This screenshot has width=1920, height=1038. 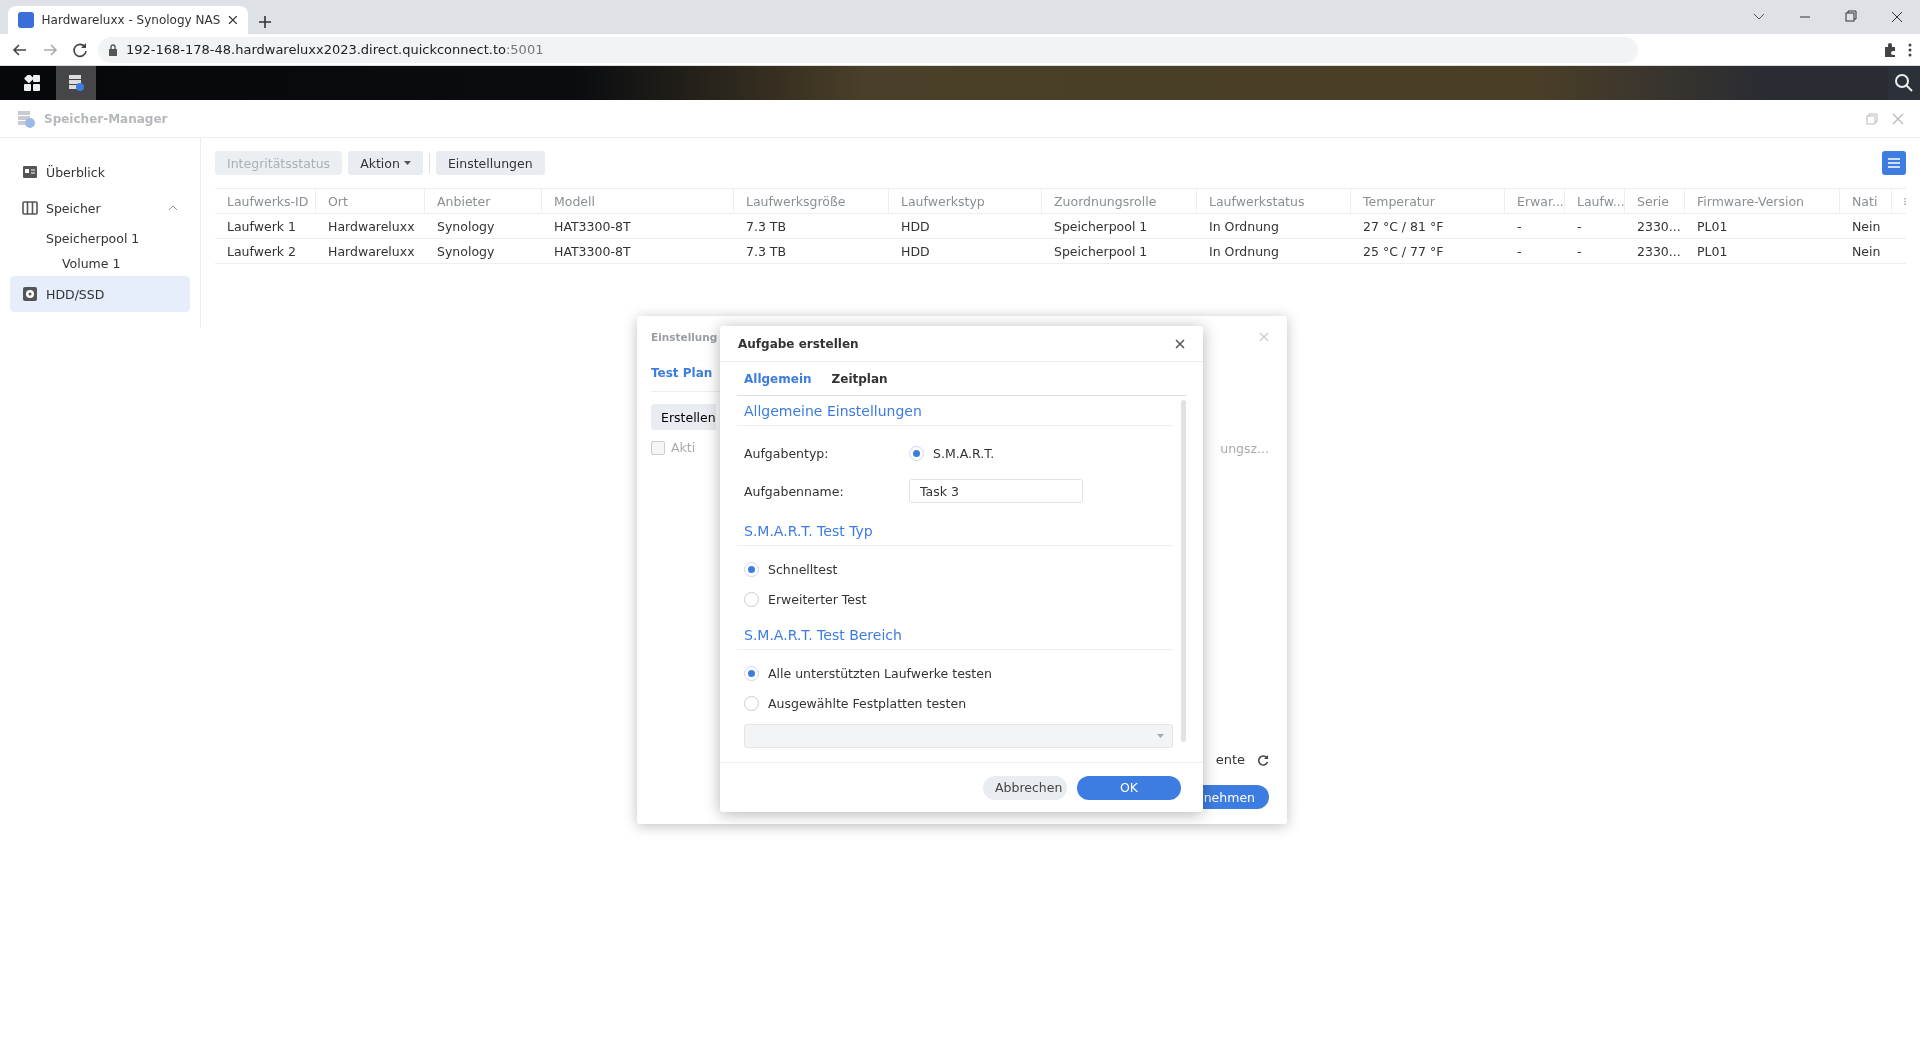 What do you see at coordinates (685, 337) in the screenshot?
I see `dialog-title: Einstellung` at bounding box center [685, 337].